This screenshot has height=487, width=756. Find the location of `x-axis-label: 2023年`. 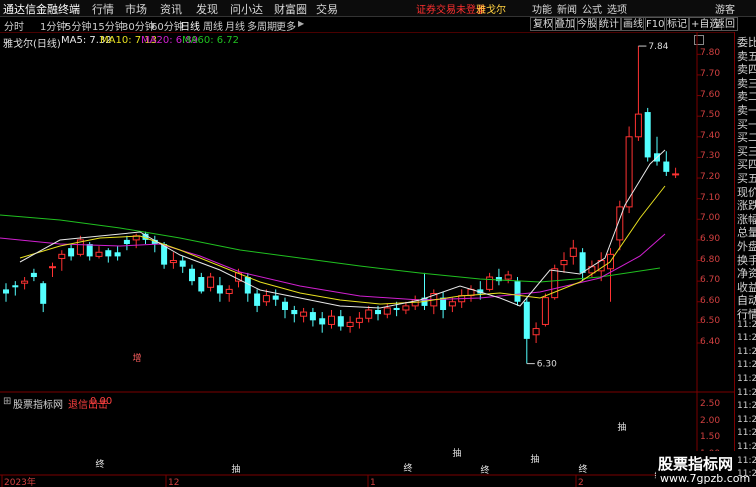

x-axis-label: 2023年 is located at coordinates (20, 481).